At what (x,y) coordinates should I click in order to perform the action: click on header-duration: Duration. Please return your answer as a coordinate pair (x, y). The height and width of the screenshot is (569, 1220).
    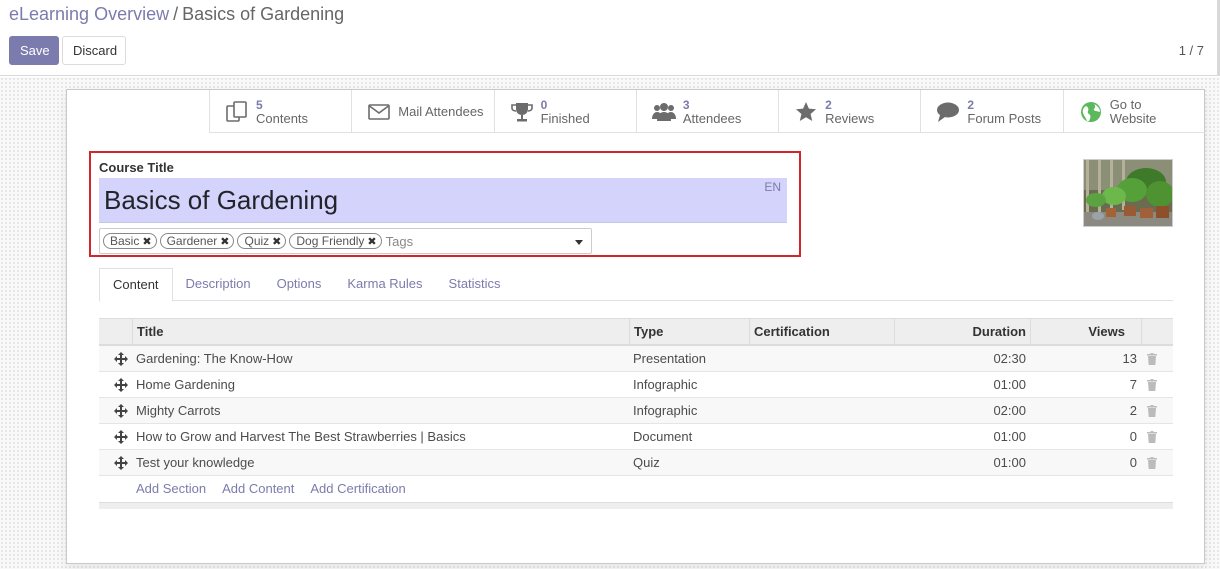
    Looking at the image, I should click on (962, 331).